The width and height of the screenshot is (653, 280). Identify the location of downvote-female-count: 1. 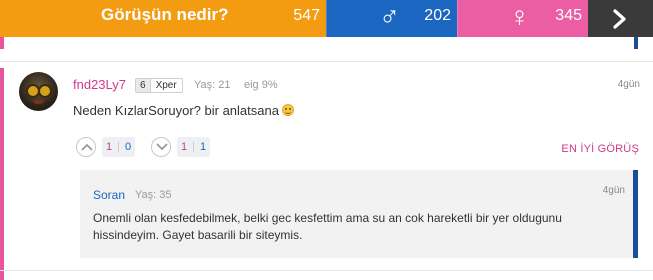
(184, 147).